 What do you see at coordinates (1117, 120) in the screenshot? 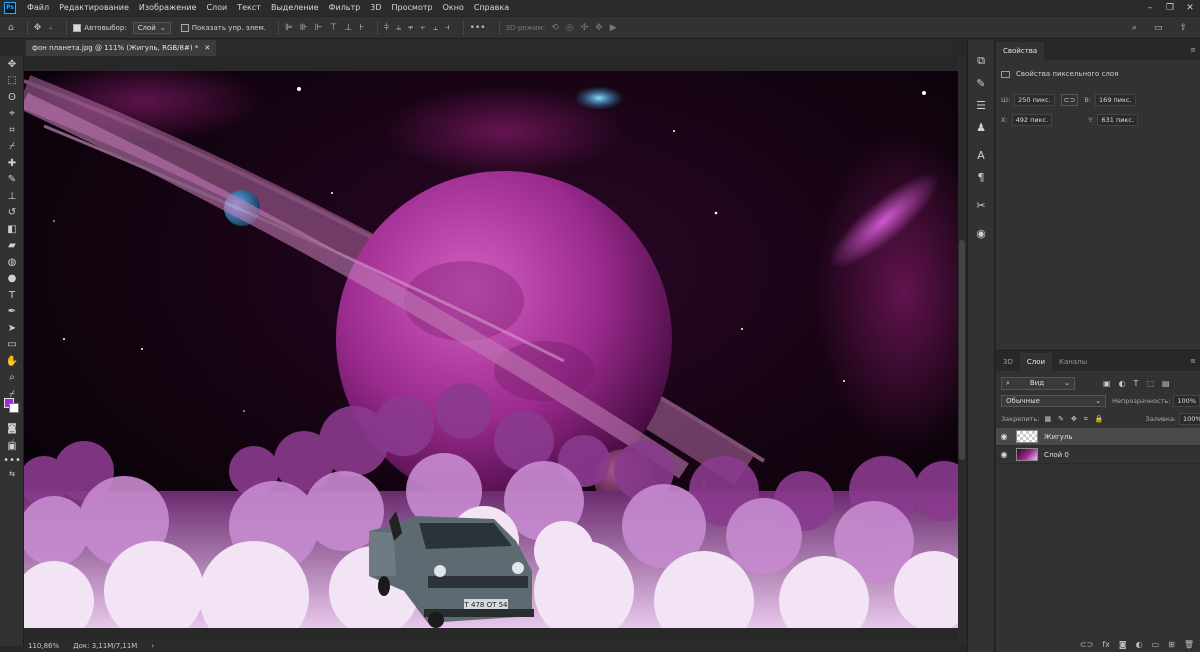
I see `y-field: 631 пикс.` at bounding box center [1117, 120].